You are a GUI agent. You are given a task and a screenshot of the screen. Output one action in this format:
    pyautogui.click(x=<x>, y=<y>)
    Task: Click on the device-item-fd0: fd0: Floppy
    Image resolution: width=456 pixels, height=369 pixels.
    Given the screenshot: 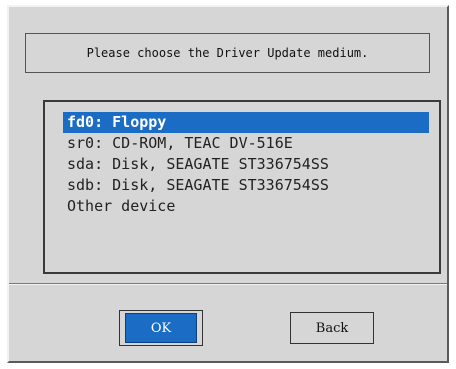 What is the action you would take?
    pyautogui.click(x=246, y=122)
    